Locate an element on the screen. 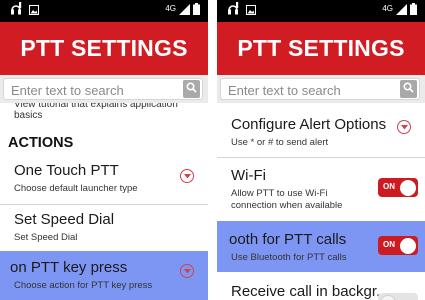 This screenshot has width=425, height=300. wifi-toggle: ON is located at coordinates (398, 187).